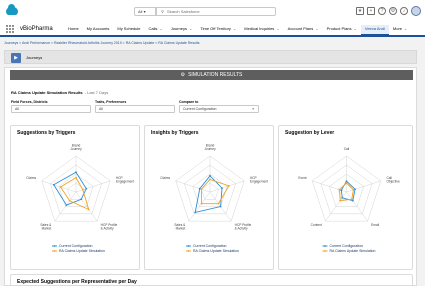 The width and height of the screenshot is (425, 286). I want to click on radar-axis-label: Brand Journey, so click(210, 147).